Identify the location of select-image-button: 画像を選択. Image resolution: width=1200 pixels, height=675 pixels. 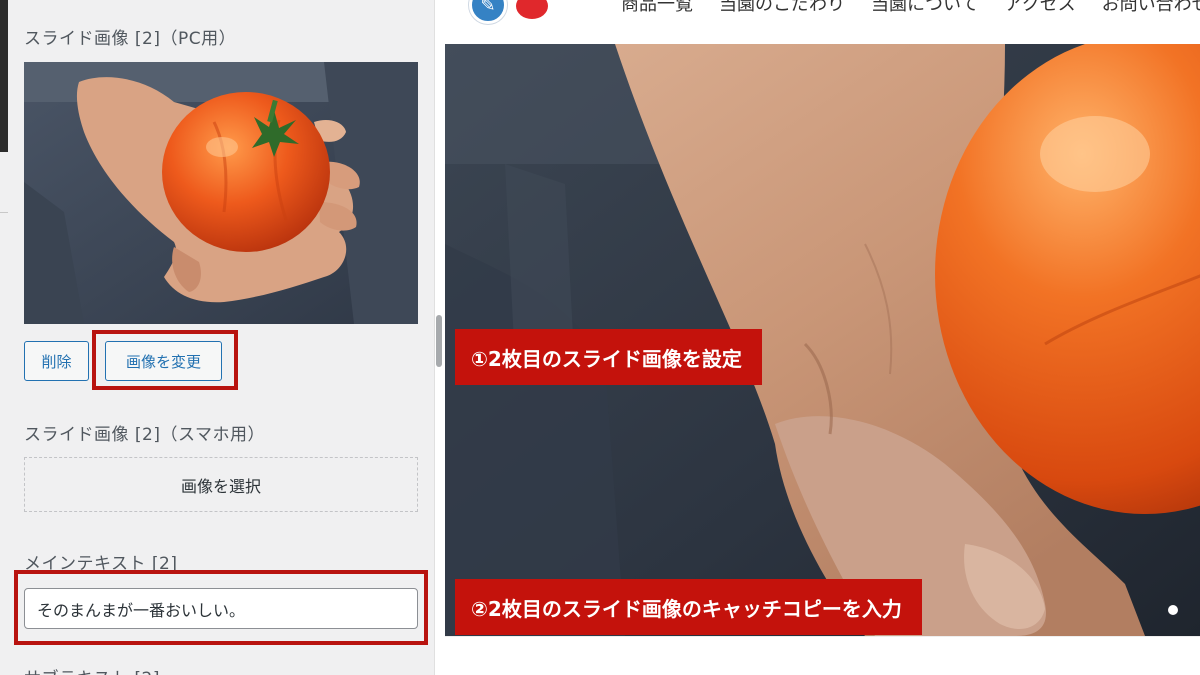
(221, 484).